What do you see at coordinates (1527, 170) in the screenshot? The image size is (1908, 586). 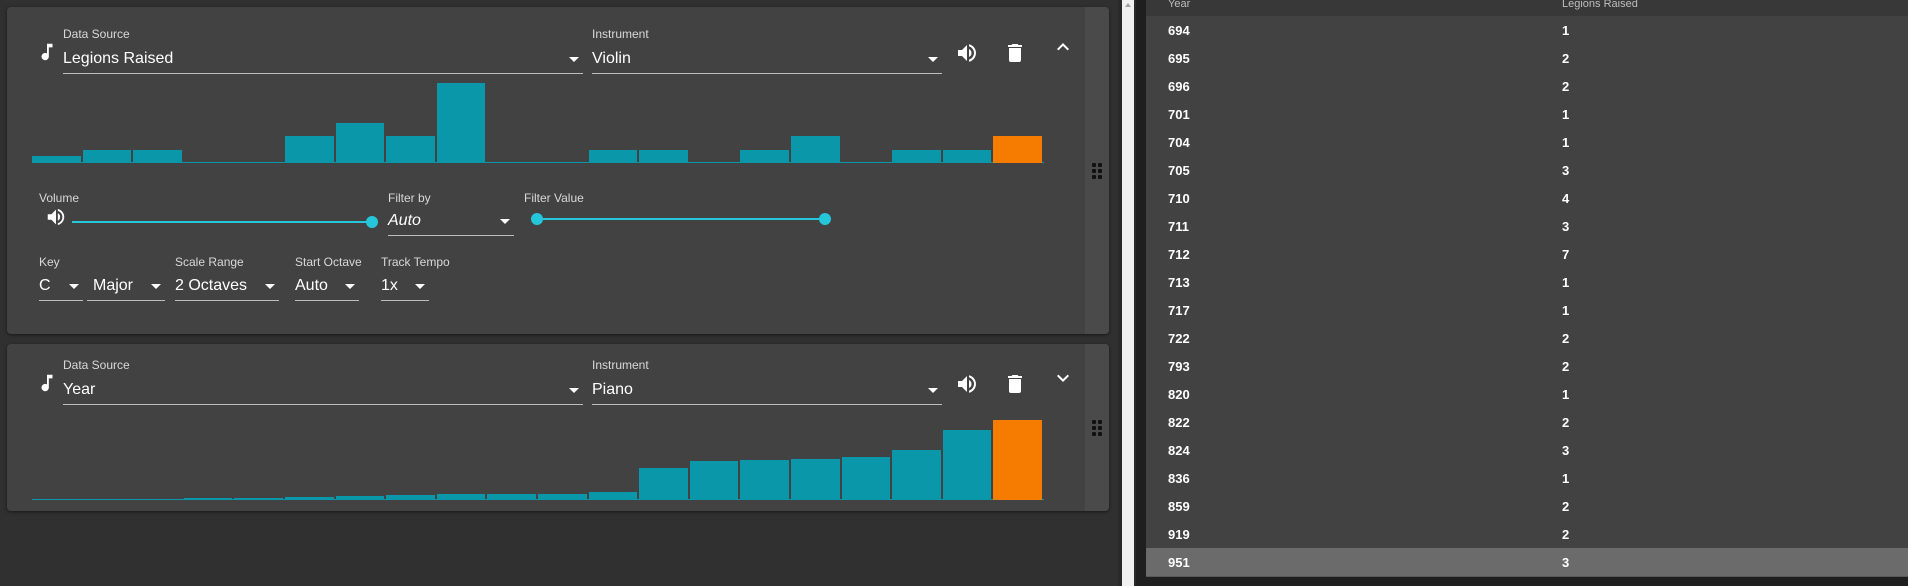 I see `table-row: 705 3` at bounding box center [1527, 170].